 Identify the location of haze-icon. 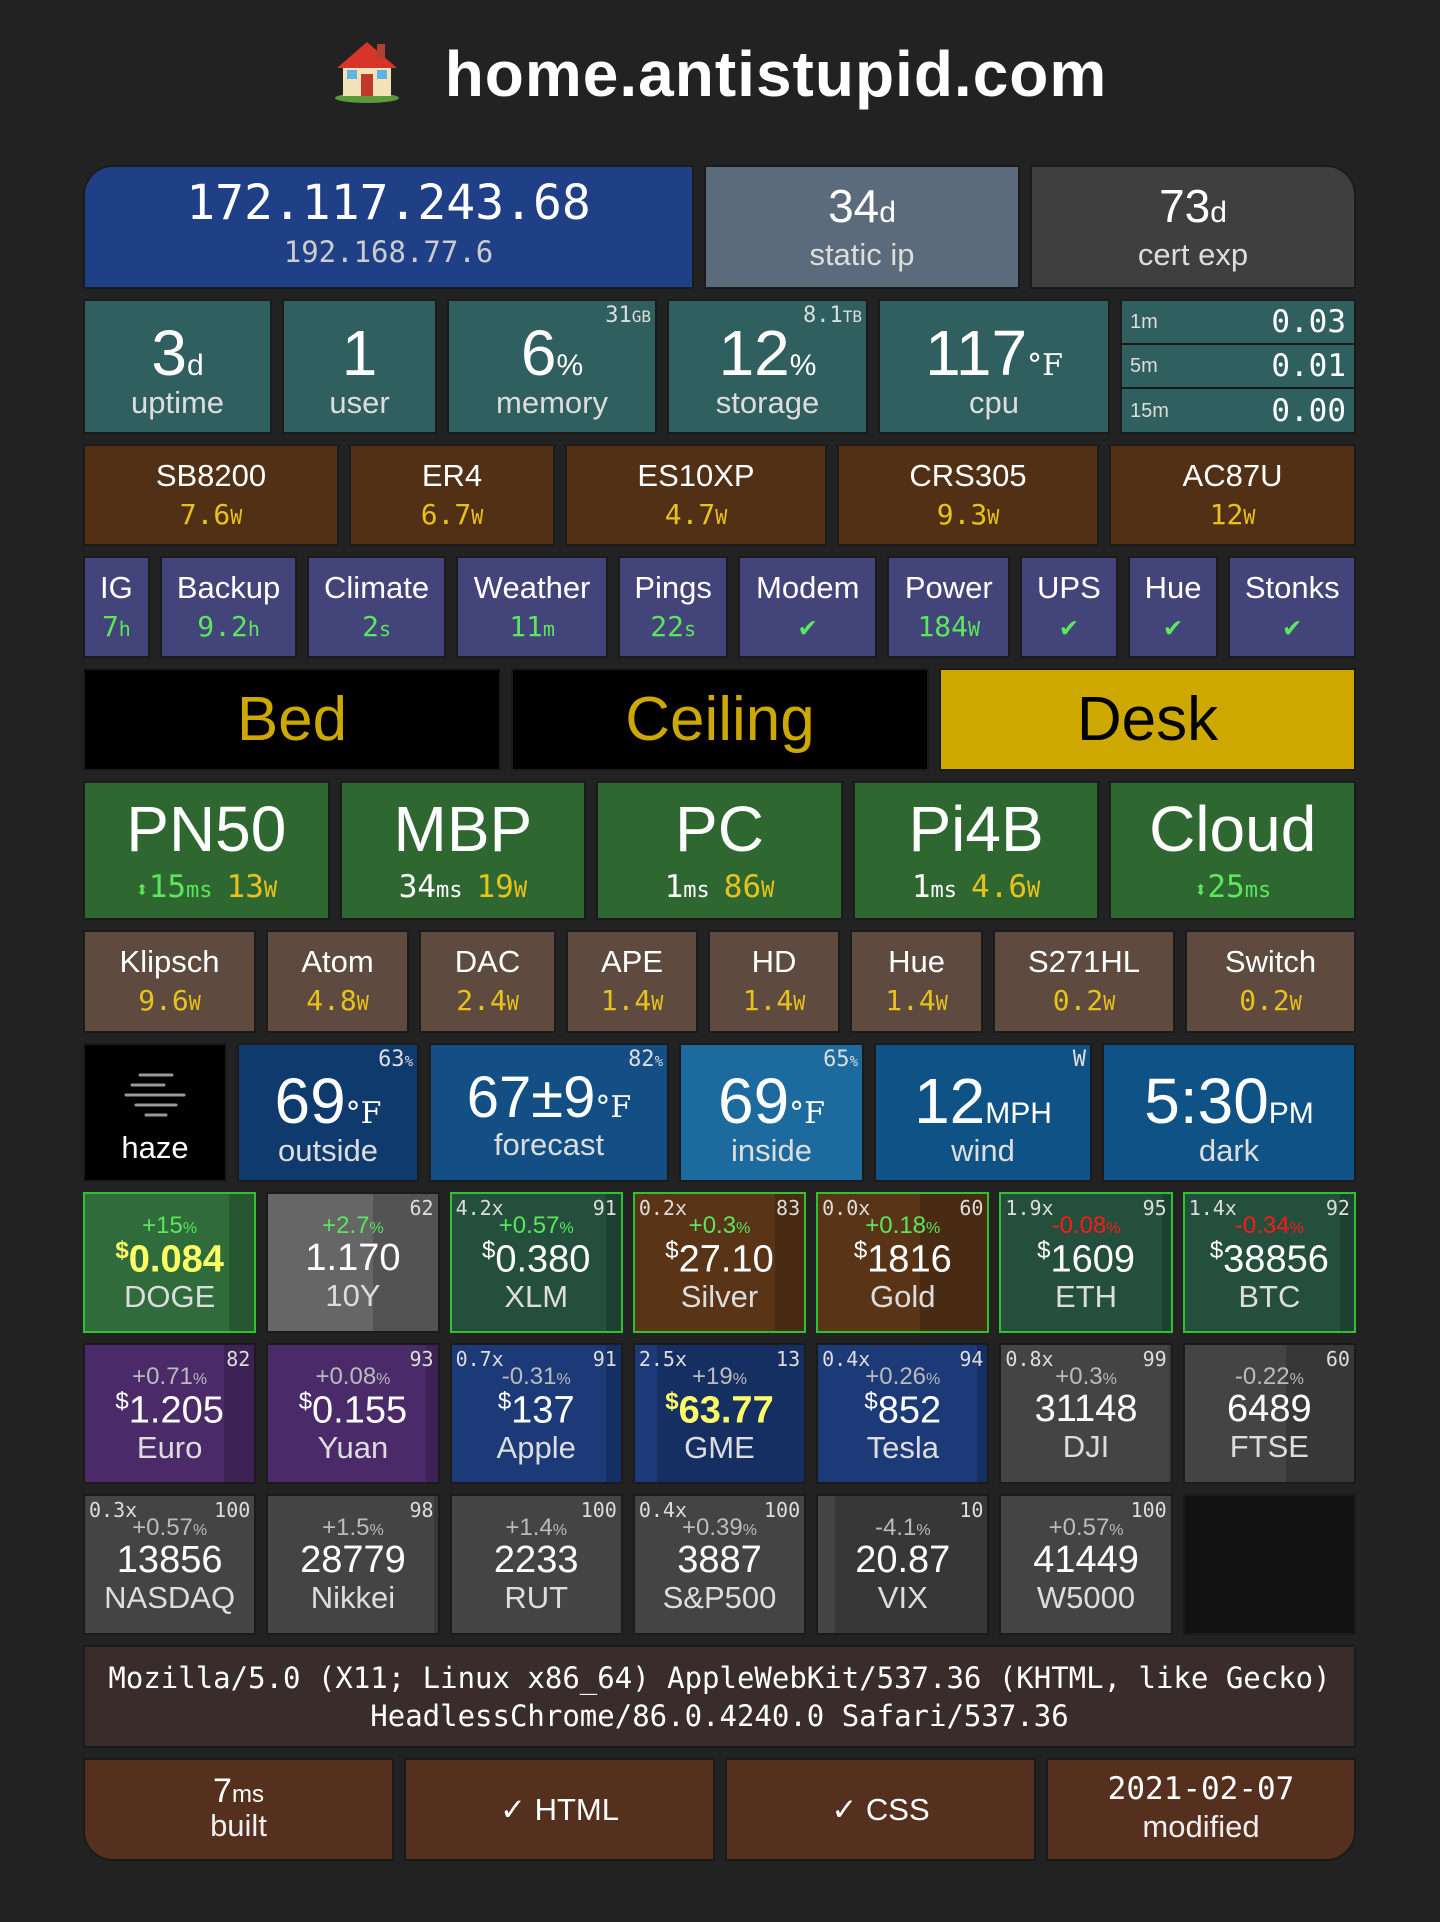
(155, 1095).